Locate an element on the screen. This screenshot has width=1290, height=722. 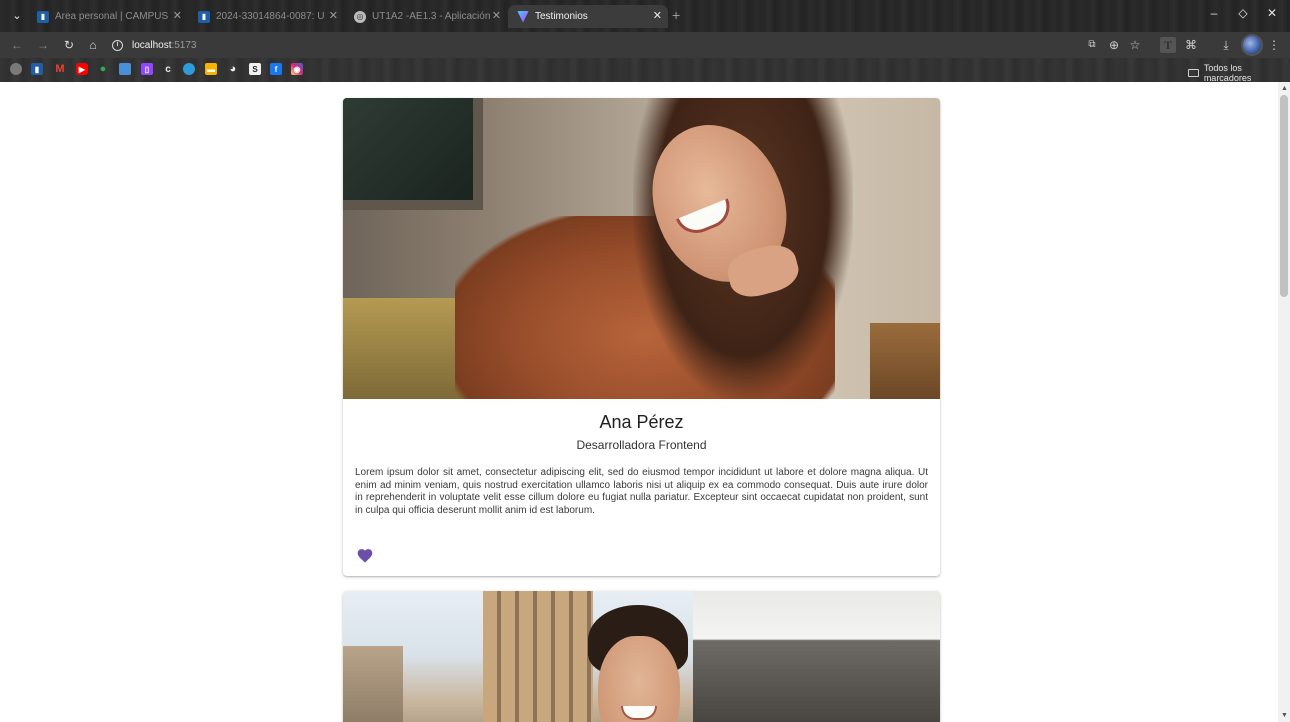
tab-assignment: ▮ 2024-33014864-0087: UT1A2 - ✕ is located at coordinates (266, 16).